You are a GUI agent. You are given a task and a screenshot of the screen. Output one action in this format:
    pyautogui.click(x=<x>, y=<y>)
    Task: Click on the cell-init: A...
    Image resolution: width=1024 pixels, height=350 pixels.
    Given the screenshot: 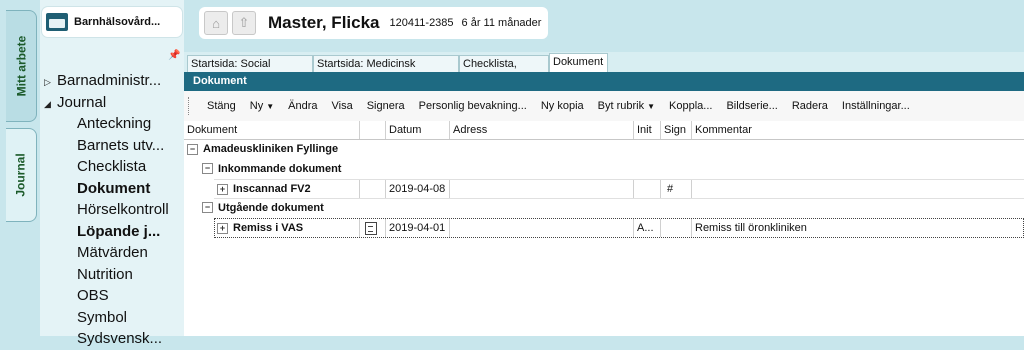 What is the action you would take?
    pyautogui.click(x=647, y=228)
    